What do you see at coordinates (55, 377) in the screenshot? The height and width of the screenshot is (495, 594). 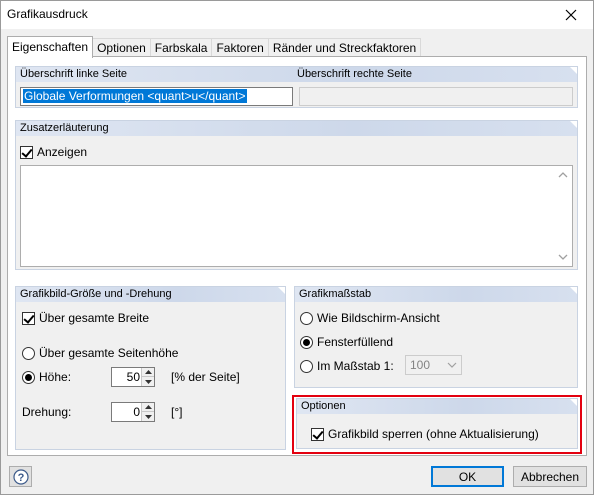 I see `height-label: Höhe:` at bounding box center [55, 377].